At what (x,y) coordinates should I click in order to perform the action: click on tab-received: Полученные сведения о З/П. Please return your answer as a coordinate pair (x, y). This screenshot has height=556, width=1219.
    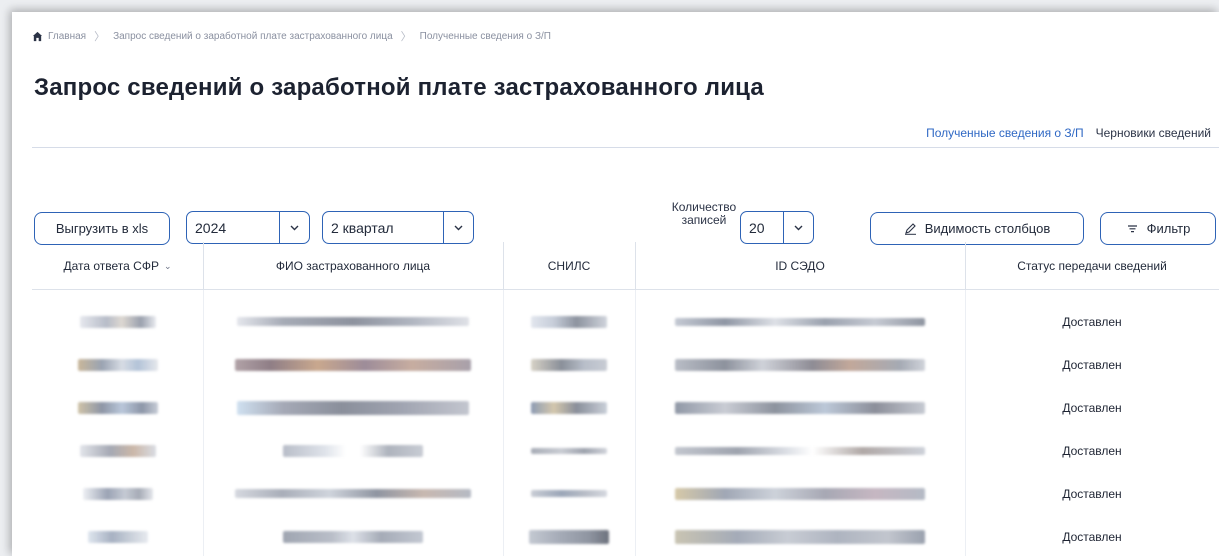
    Looking at the image, I should click on (1005, 133).